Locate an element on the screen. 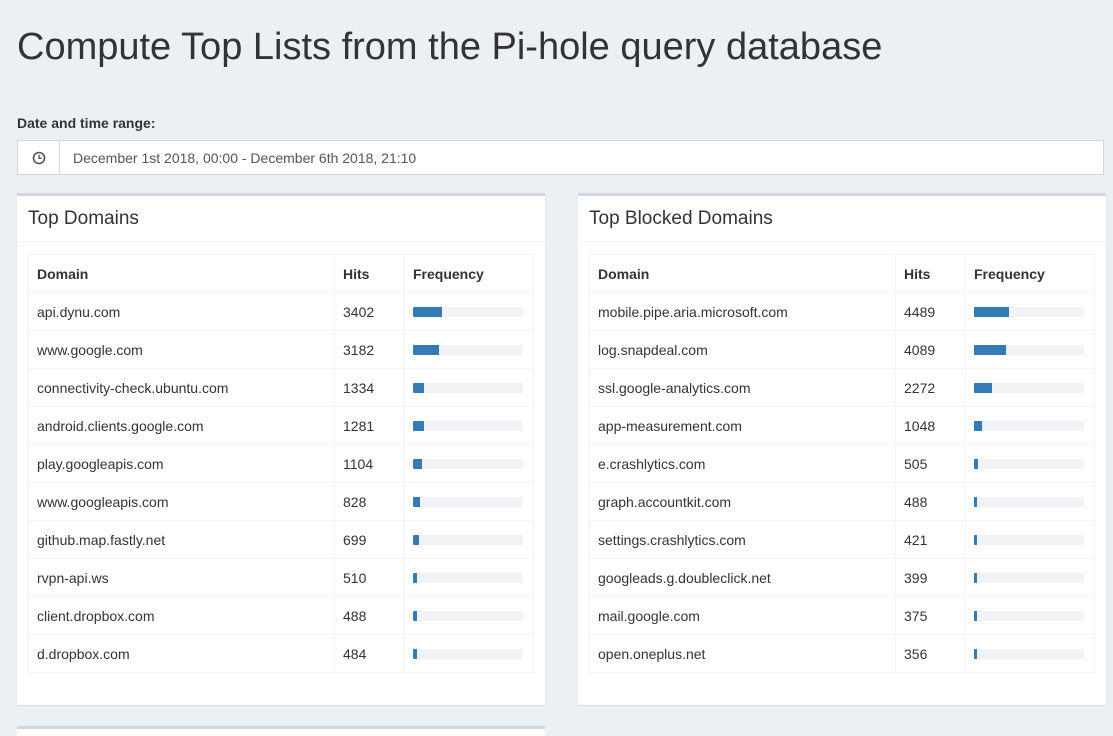 This screenshot has height=736, width=1113. top-domains-header: Top Domains is located at coordinates (281, 219).